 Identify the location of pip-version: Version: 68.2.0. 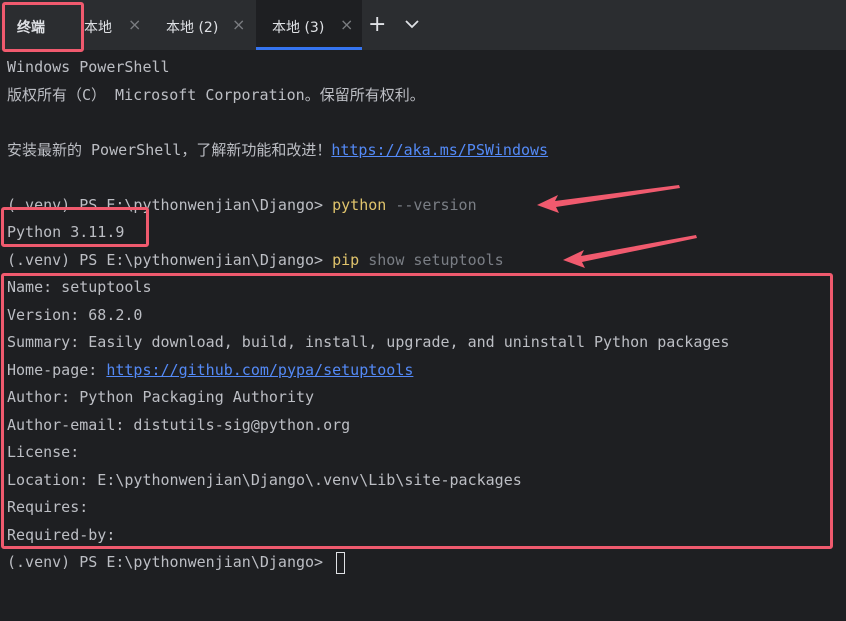
(75, 314).